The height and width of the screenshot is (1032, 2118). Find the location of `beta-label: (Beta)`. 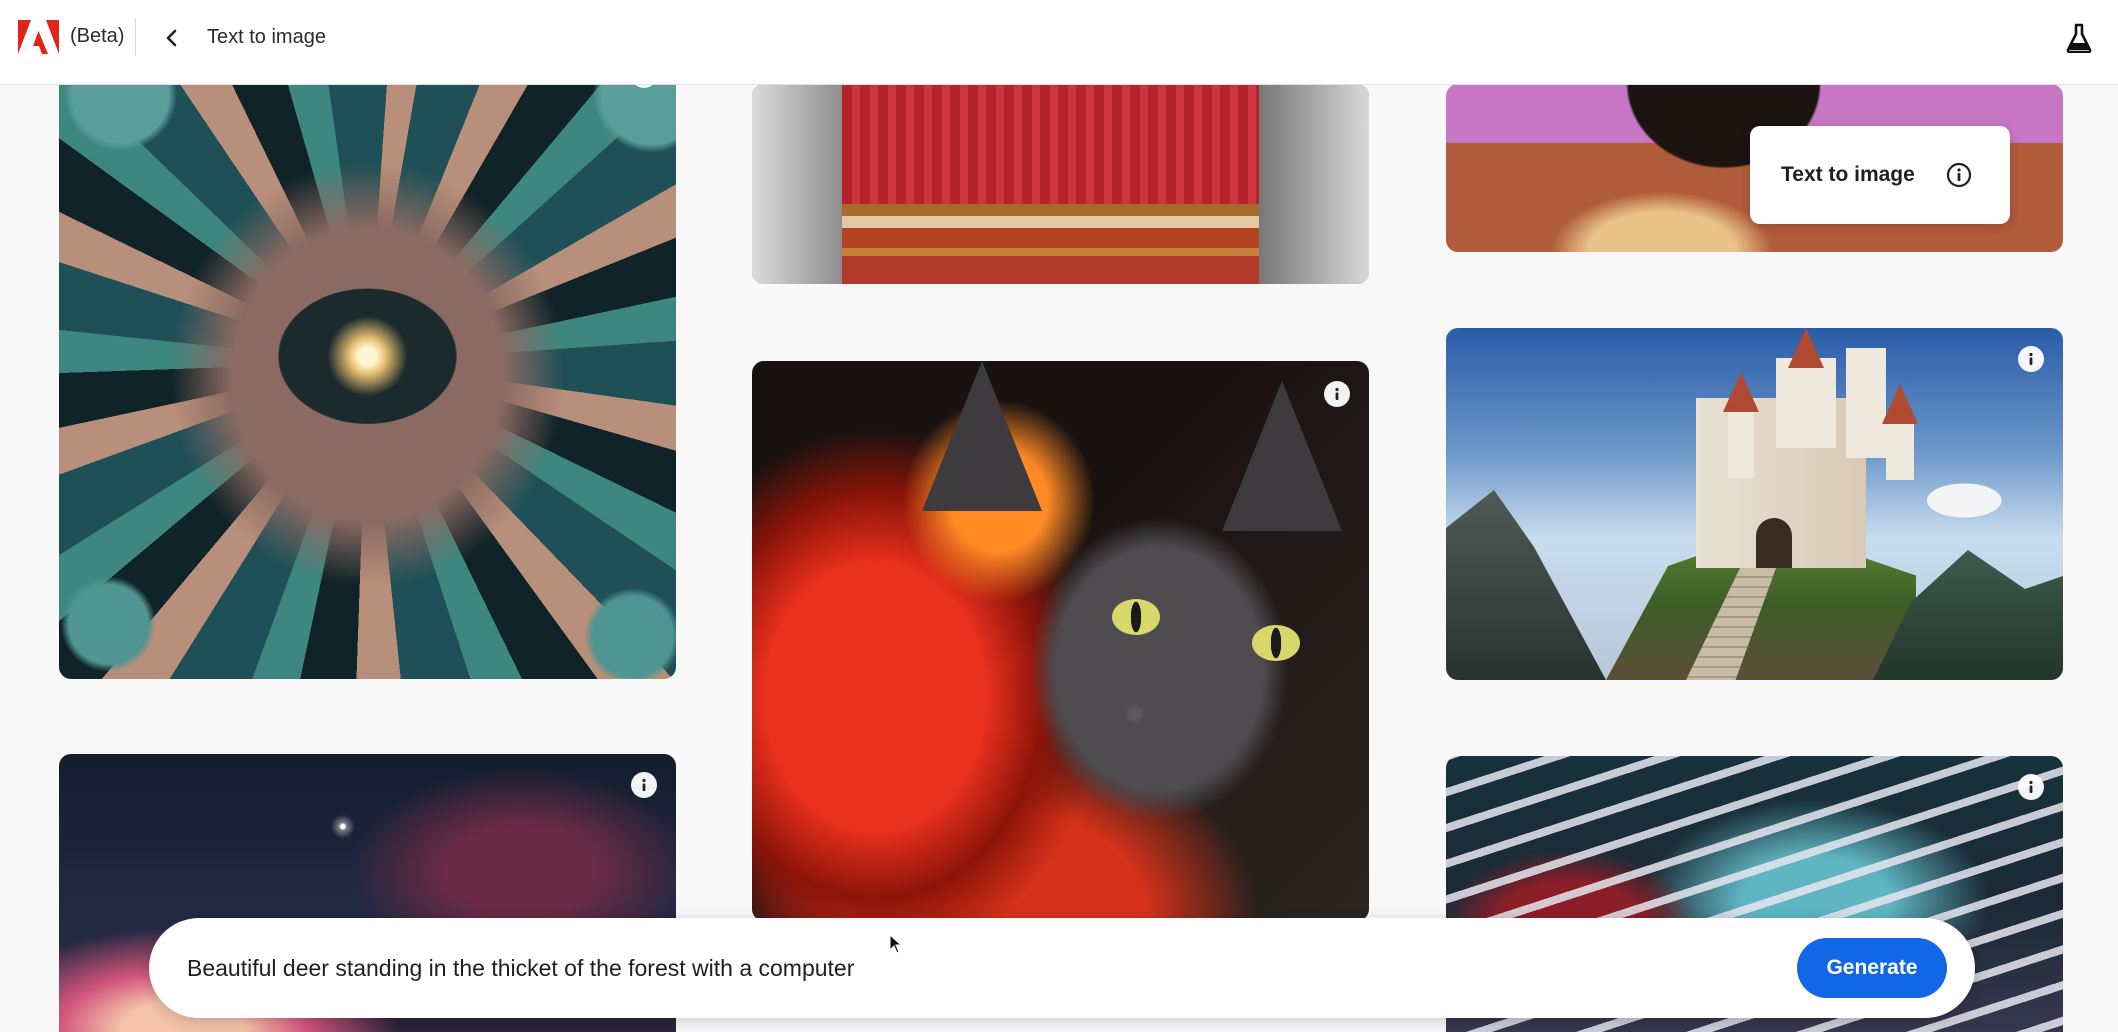

beta-label: (Beta) is located at coordinates (97, 36).